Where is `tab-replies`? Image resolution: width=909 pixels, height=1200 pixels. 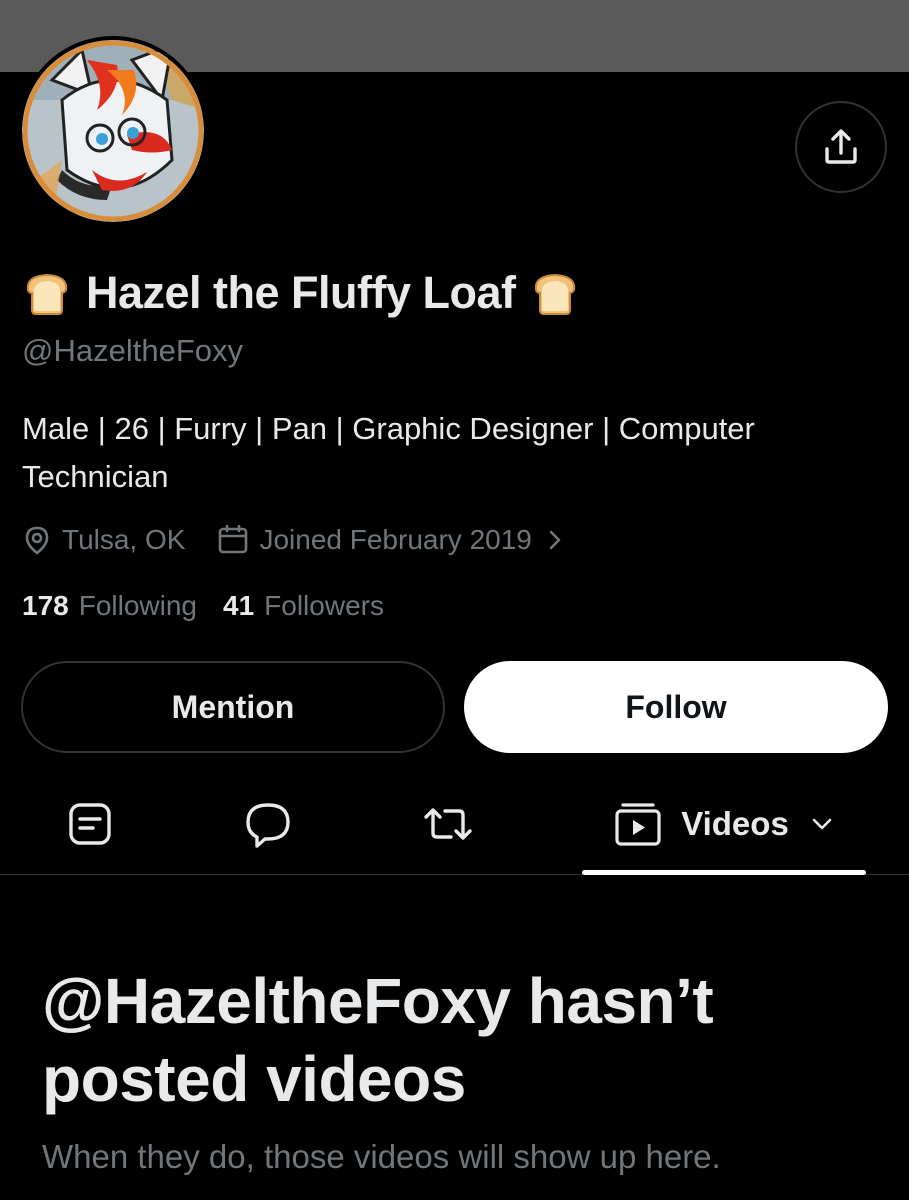 tab-replies is located at coordinates (268, 824).